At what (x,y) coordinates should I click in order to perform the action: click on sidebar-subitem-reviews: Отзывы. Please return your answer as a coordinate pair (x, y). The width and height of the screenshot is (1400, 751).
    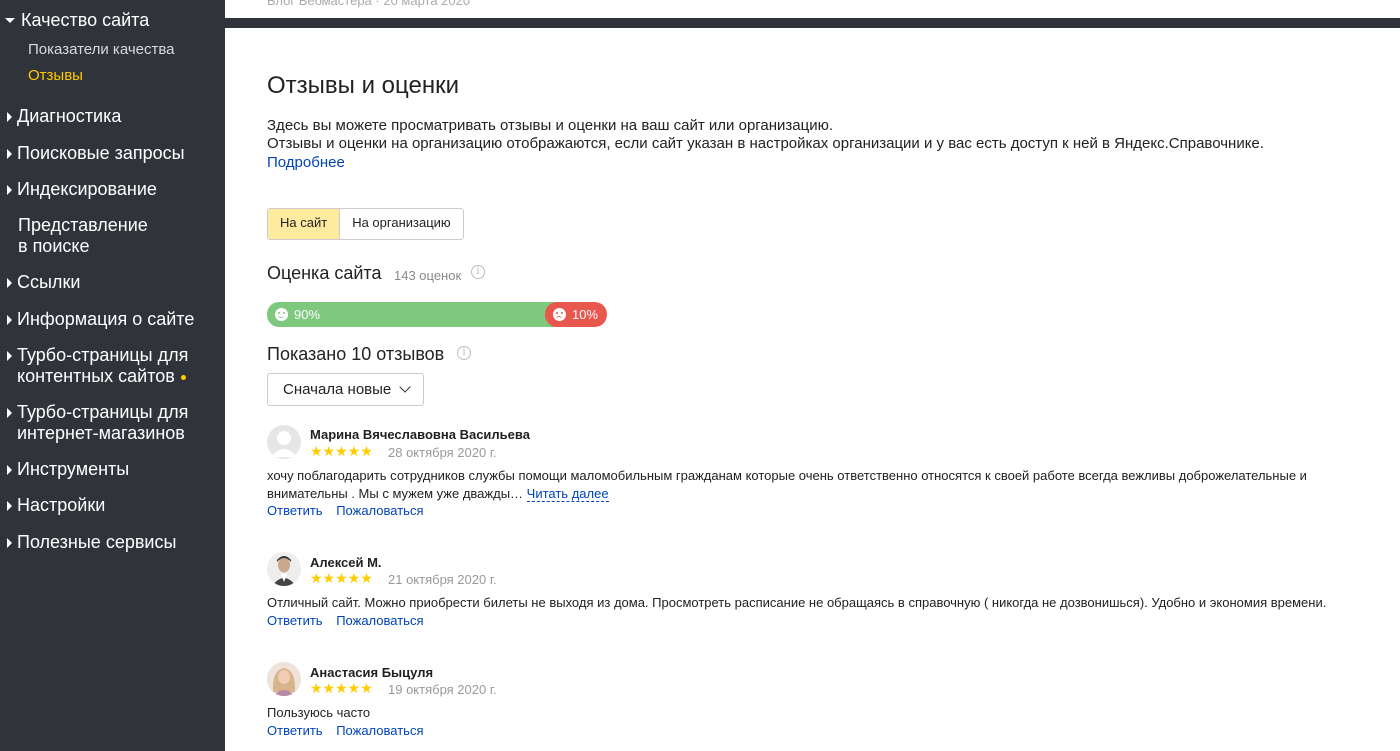
    Looking at the image, I should click on (55, 75).